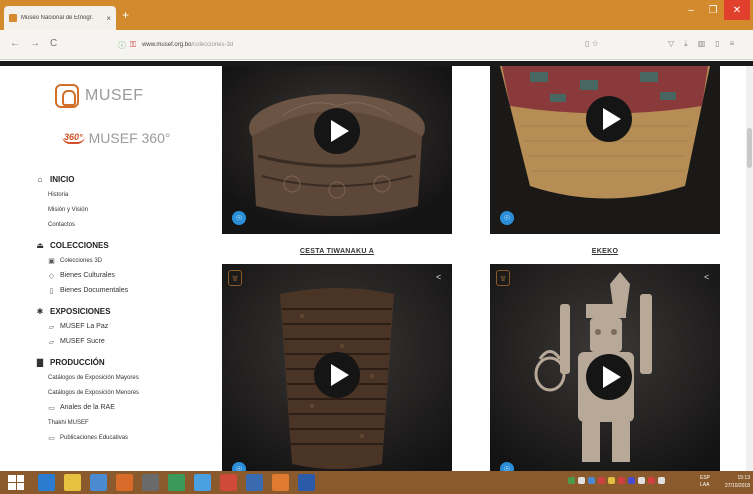 The image size is (753, 494). What do you see at coordinates (128, 224) in the screenshot?
I see `menu-item-contactos: Contactos` at bounding box center [128, 224].